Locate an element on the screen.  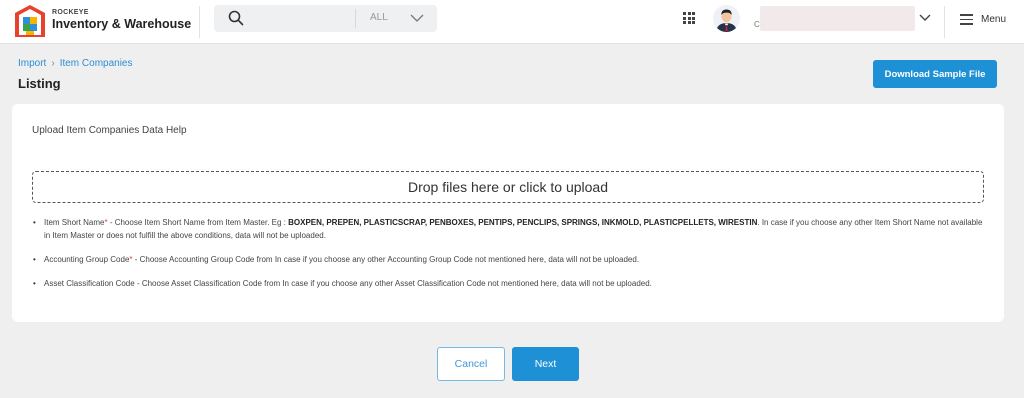
search-input is located at coordinates (304, 18).